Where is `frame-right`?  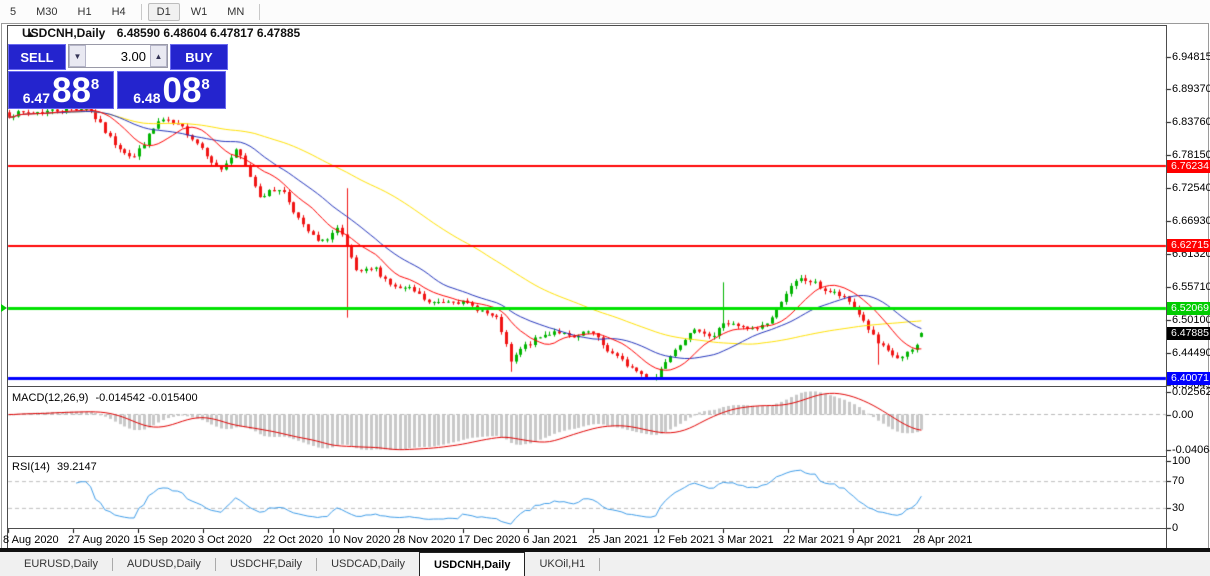 frame-right is located at coordinates (1166, 287).